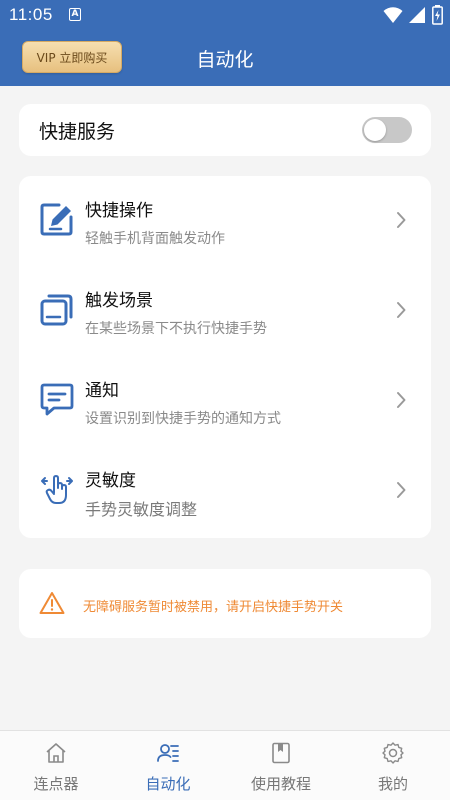 This screenshot has width=450, height=800. Describe the element at coordinates (393, 753) in the screenshot. I see `settings-icon` at that location.